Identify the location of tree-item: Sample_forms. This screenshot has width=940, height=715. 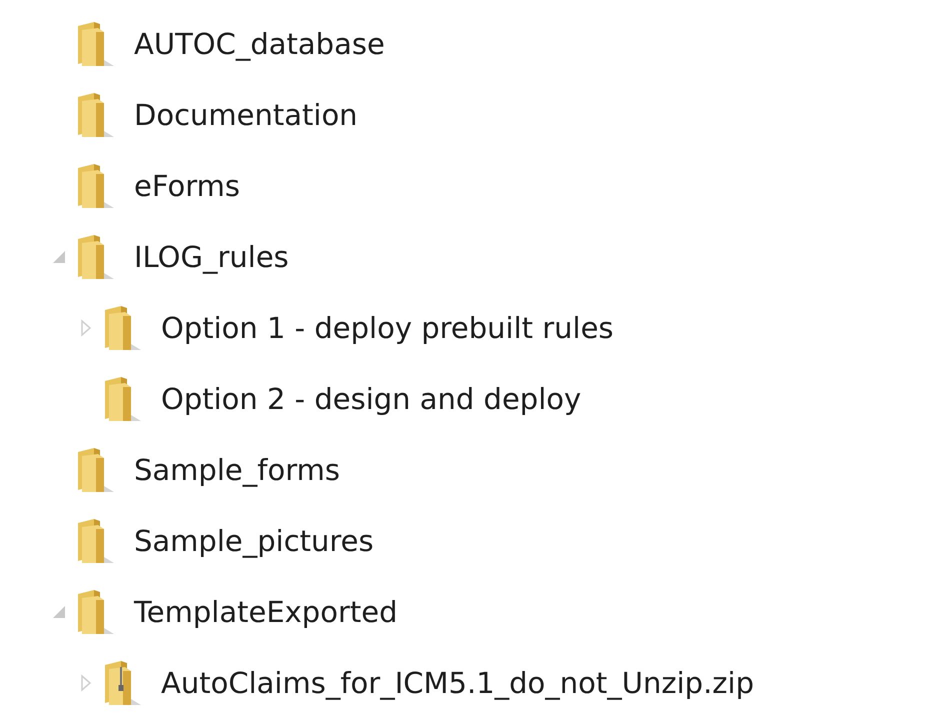
(237, 469).